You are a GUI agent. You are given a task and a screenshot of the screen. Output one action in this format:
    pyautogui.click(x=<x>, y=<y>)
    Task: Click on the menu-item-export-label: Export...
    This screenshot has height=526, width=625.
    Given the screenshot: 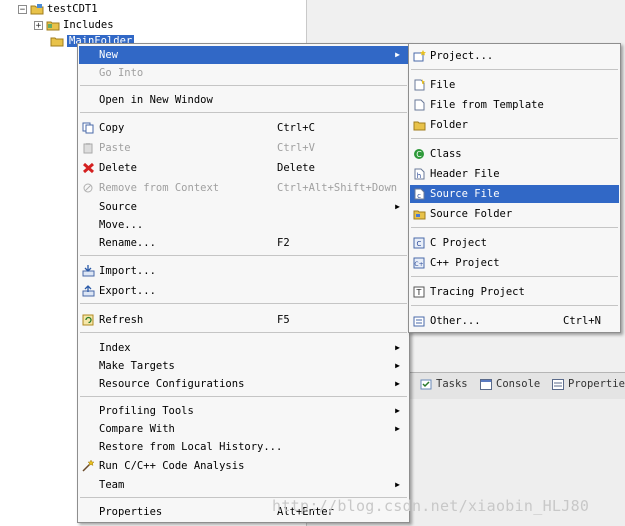 What is the action you would take?
    pyautogui.click(x=127, y=291)
    